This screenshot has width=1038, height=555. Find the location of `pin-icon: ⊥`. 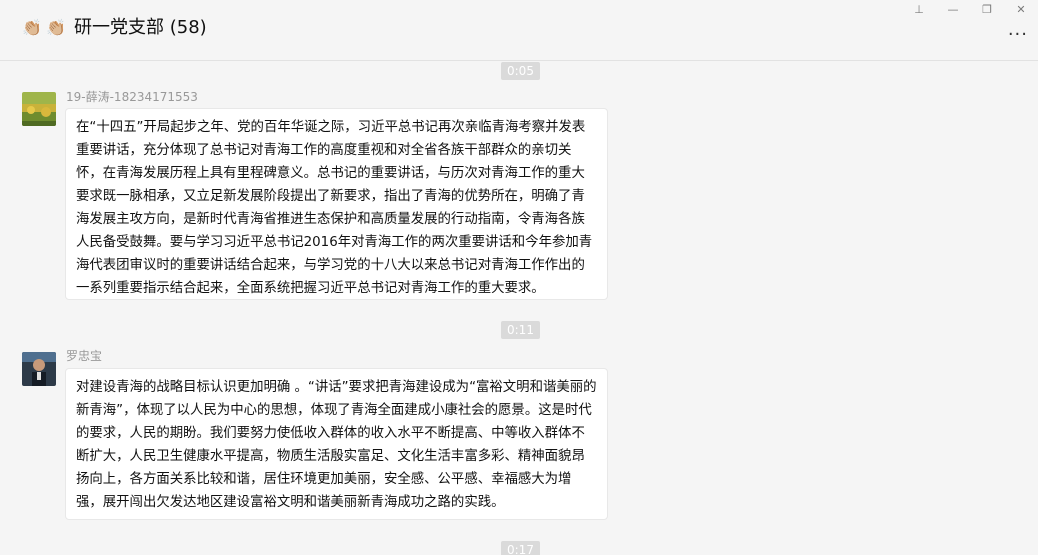

pin-icon: ⊥ is located at coordinates (919, 9).